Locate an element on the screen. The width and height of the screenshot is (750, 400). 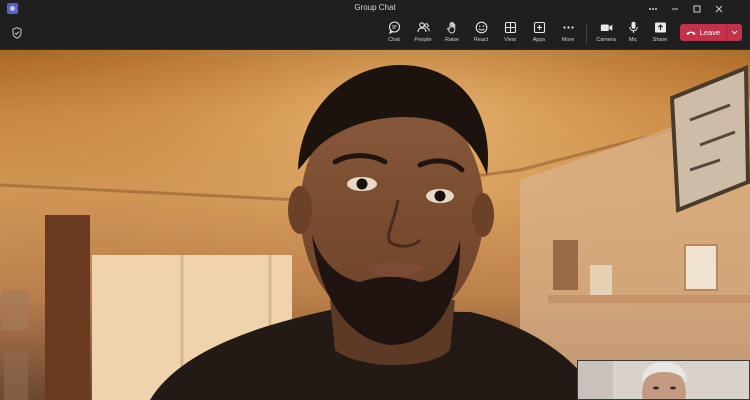
leave-button: Leave is located at coordinates (703, 32).